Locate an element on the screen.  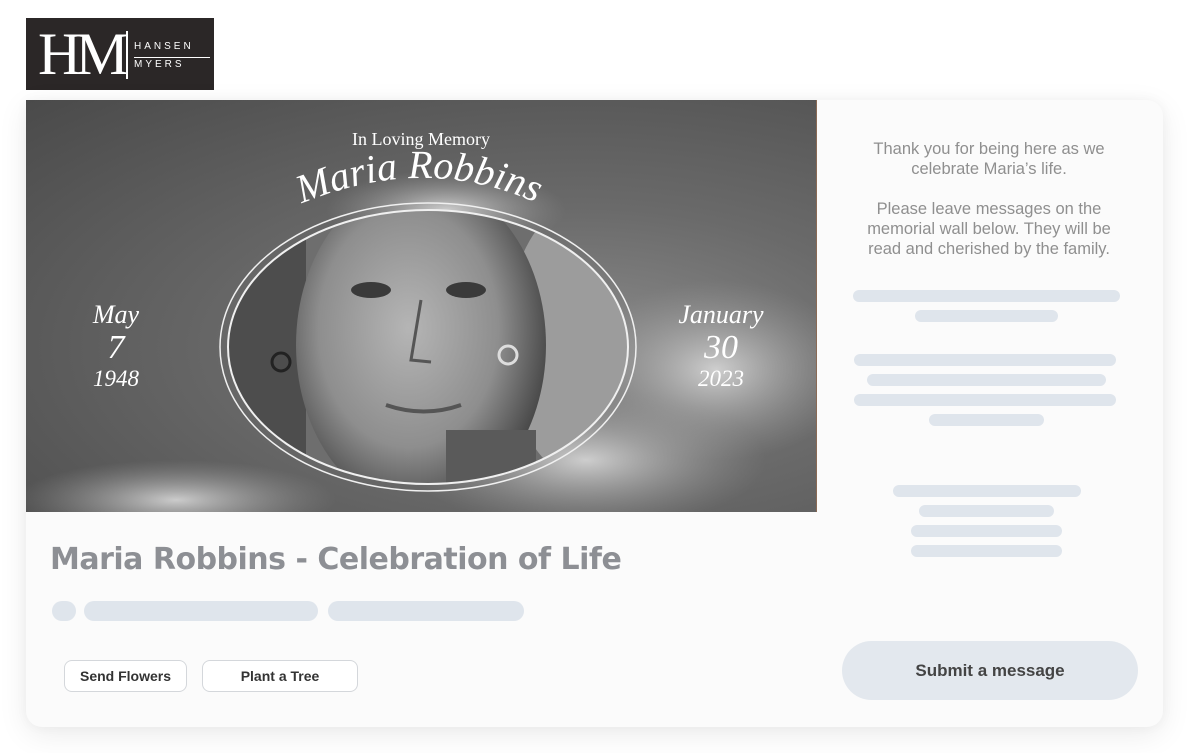
death-date: January 30 2023 is located at coordinates (721, 346).